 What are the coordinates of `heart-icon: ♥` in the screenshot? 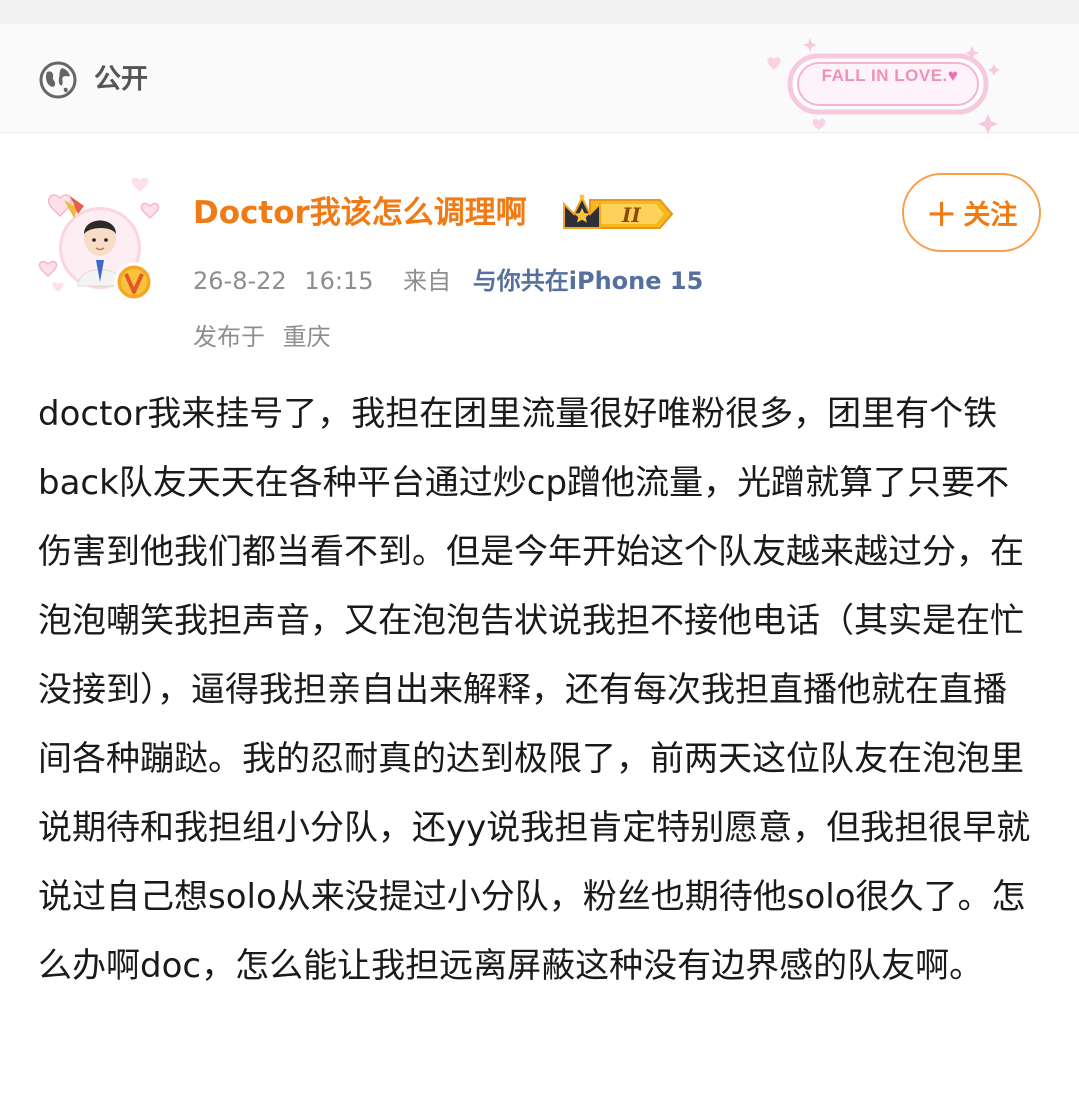 It's located at (953, 75).